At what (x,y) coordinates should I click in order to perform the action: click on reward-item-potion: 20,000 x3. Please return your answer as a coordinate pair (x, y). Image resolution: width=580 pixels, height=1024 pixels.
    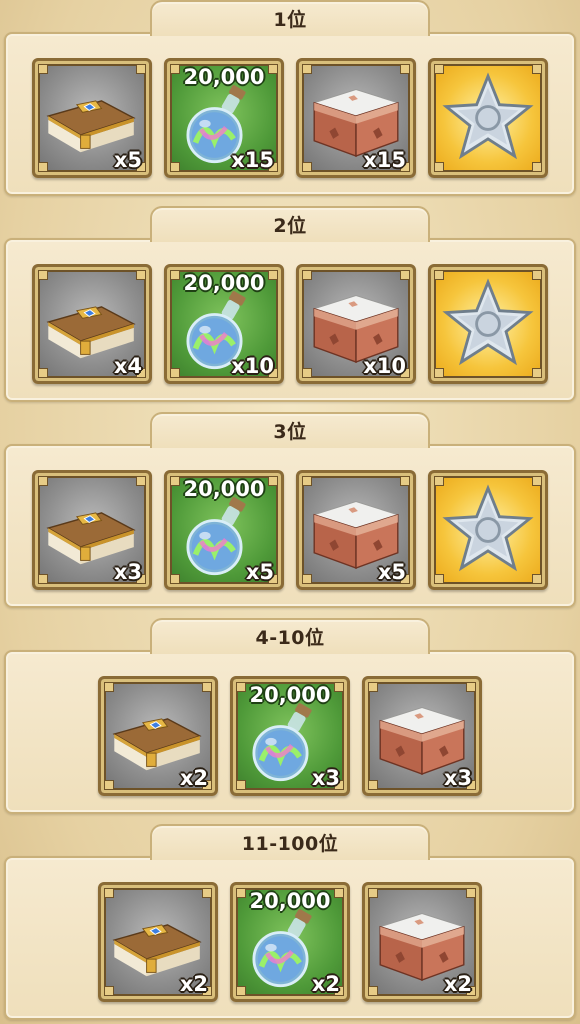
    Looking at the image, I should click on (290, 736).